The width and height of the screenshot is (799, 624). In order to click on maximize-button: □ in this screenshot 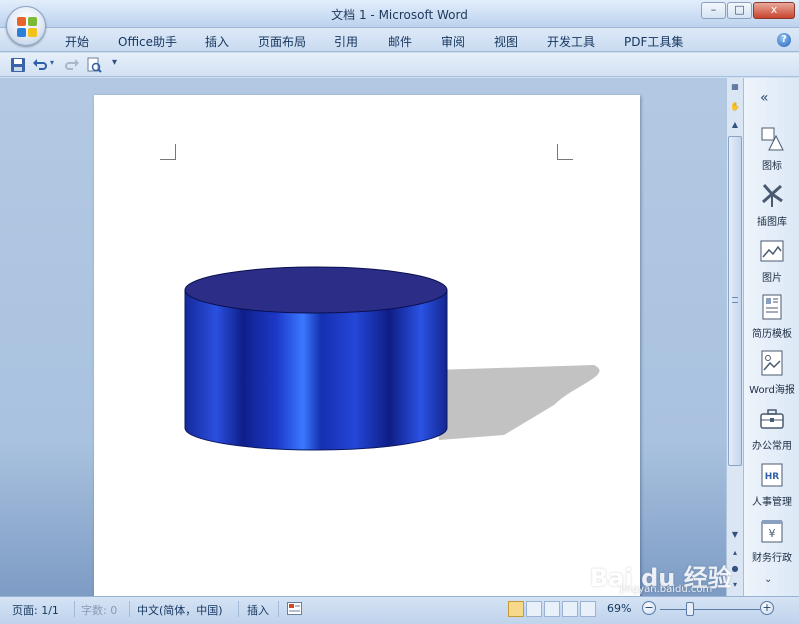, I will do `click(739, 10)`.